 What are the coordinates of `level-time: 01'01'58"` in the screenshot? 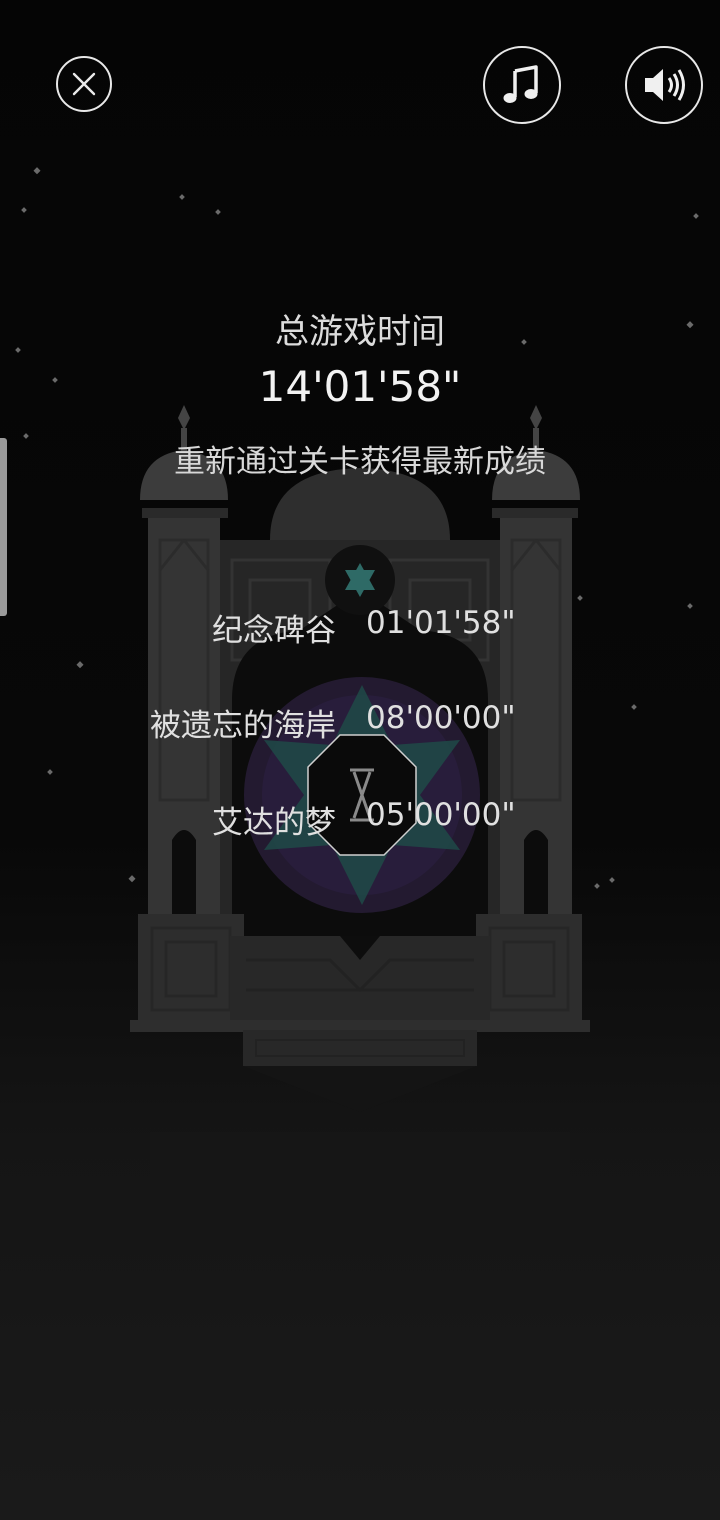 It's located at (441, 623).